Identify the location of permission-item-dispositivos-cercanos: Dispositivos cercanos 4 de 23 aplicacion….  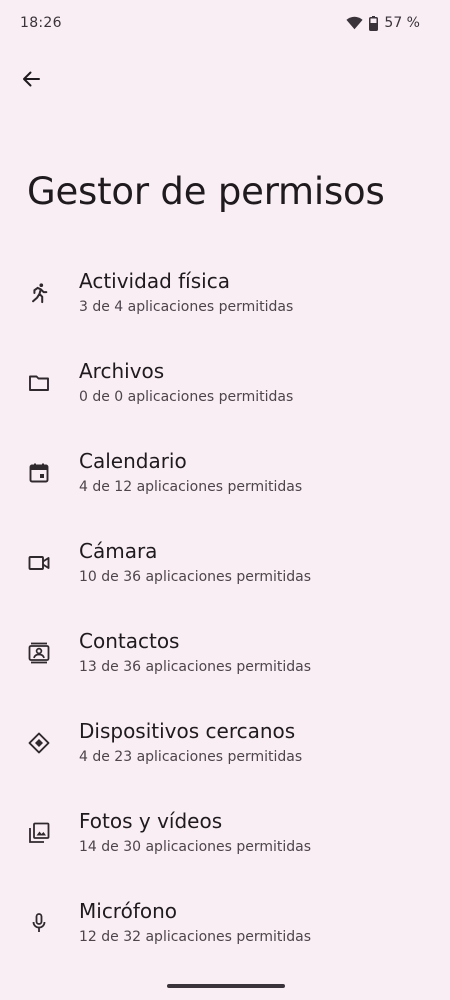
(225, 745).